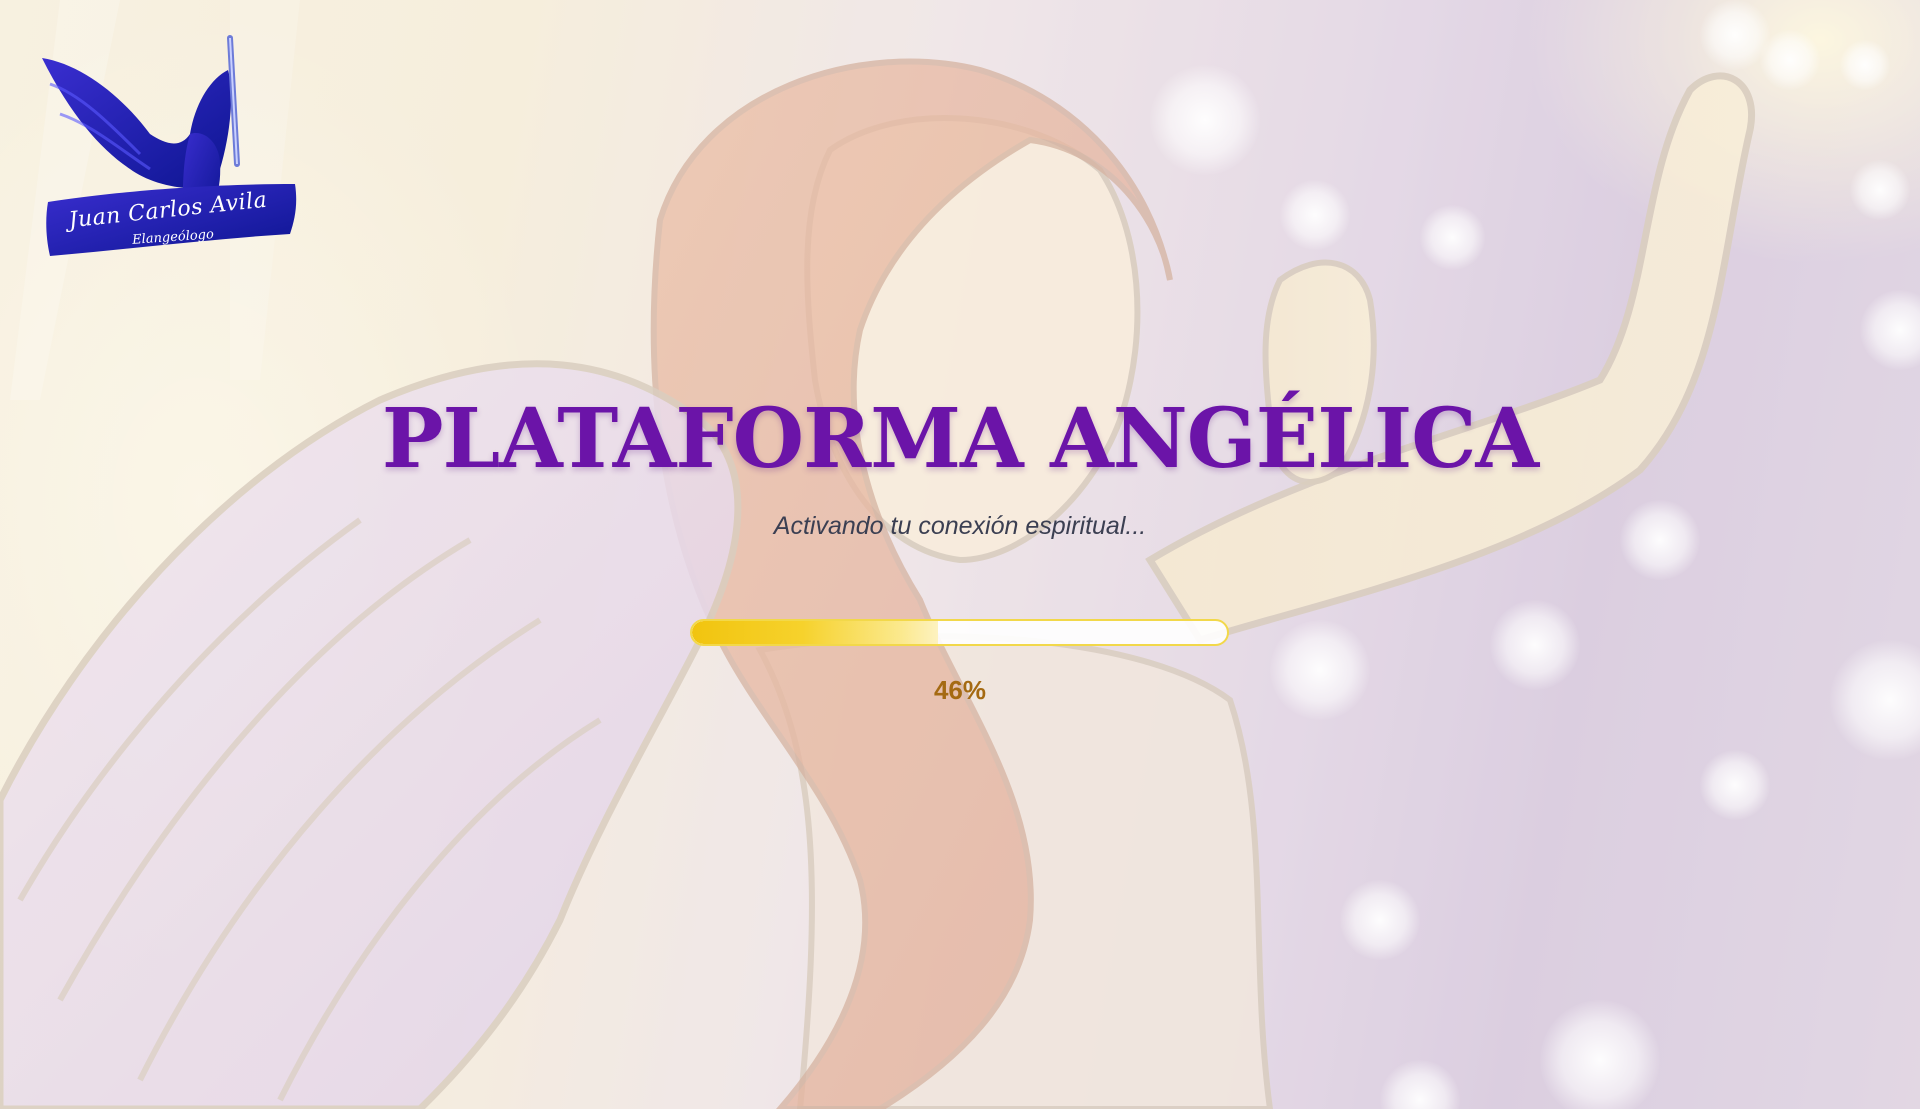 Image resolution: width=1920 pixels, height=1109 pixels. What do you see at coordinates (960, 439) in the screenshot?
I see `page-title: PLATAFORMA ANGÉLICA` at bounding box center [960, 439].